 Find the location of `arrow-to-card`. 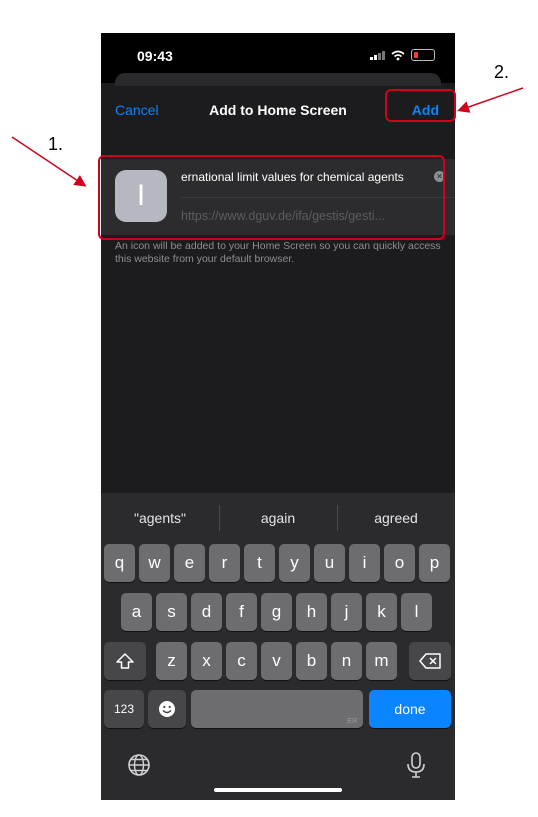

arrow-to-card is located at coordinates (49, 161).